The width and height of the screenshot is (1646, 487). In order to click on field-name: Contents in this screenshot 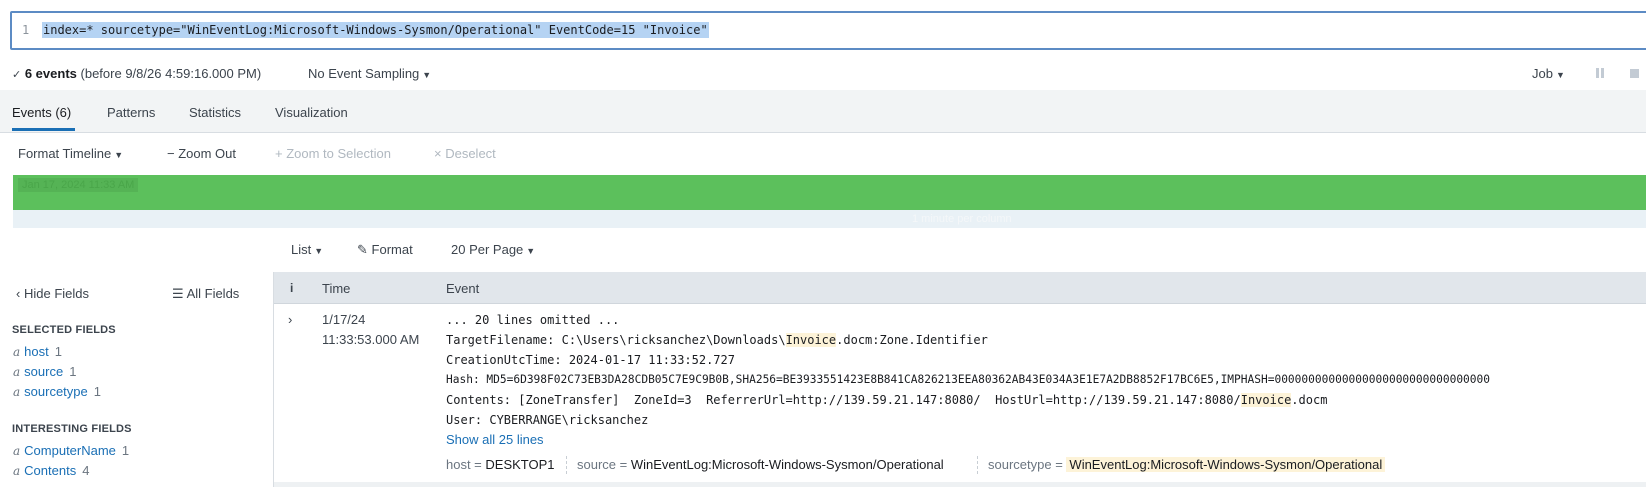, I will do `click(50, 470)`.